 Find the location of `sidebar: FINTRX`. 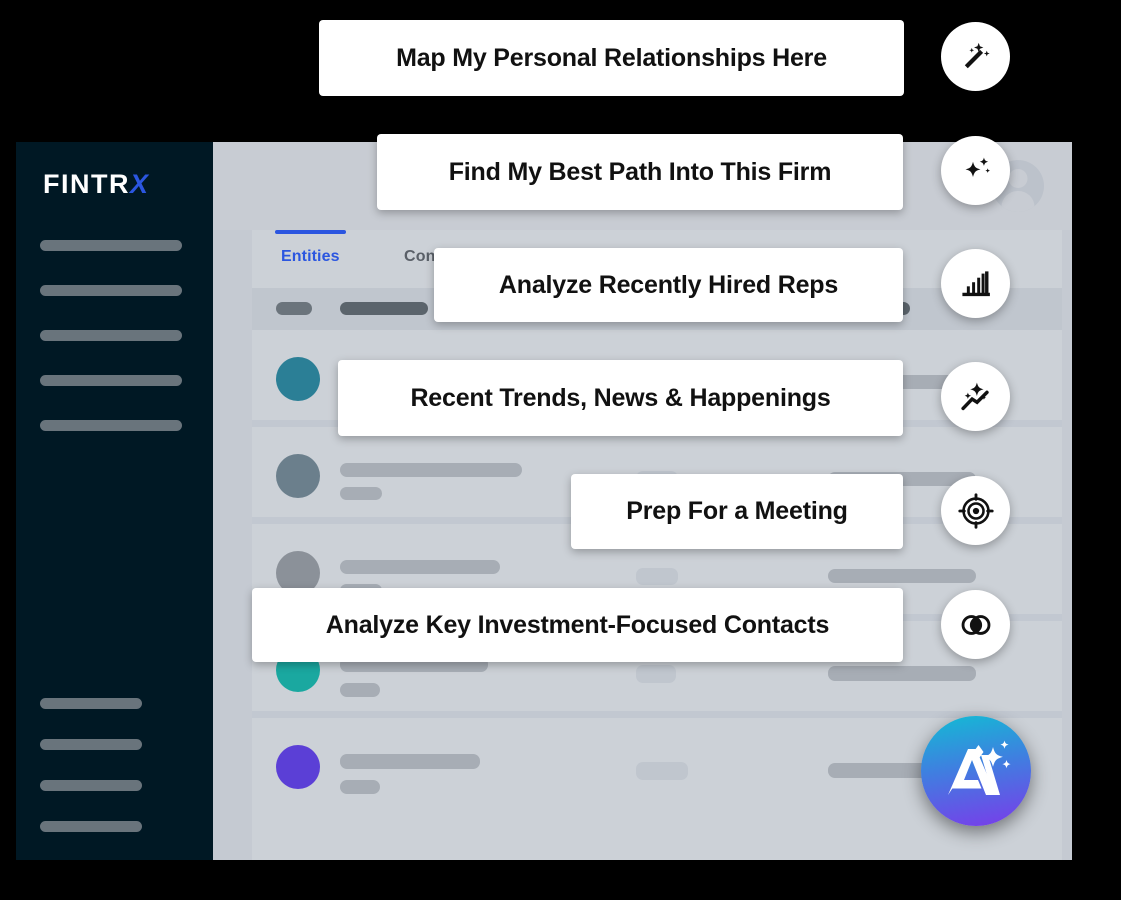

sidebar: FINTRX is located at coordinates (114, 501).